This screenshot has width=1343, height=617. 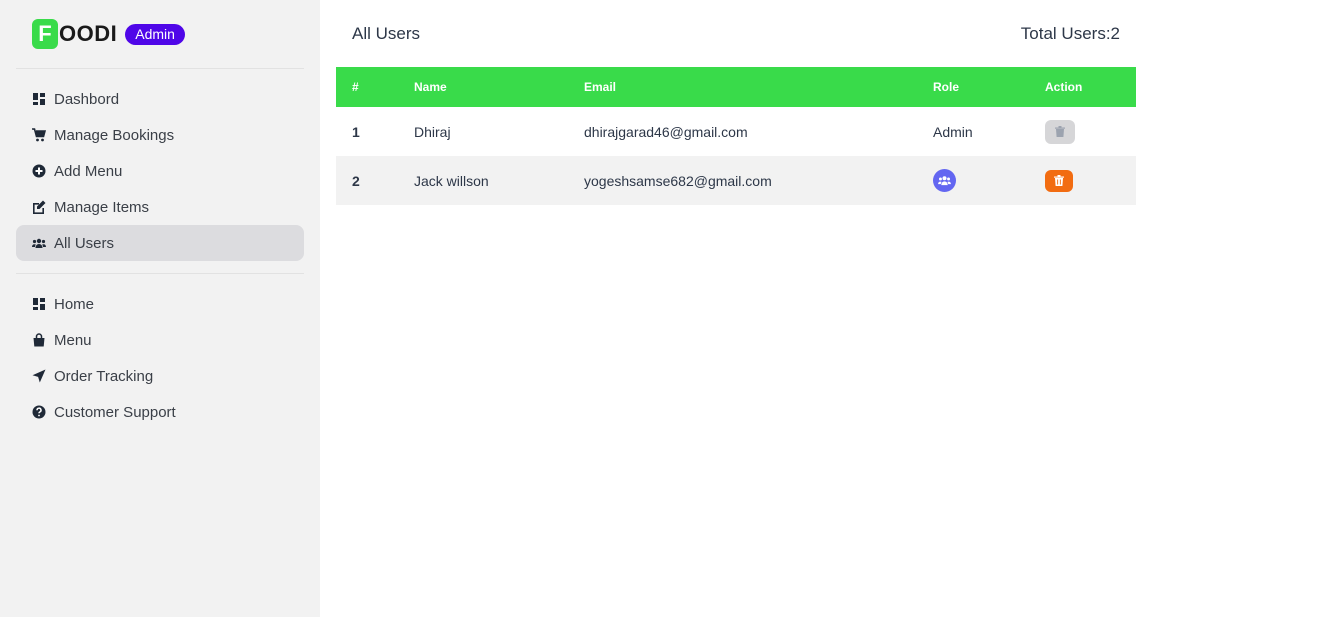 I want to click on page-header: All Users Total Users:2, so click(x=736, y=33).